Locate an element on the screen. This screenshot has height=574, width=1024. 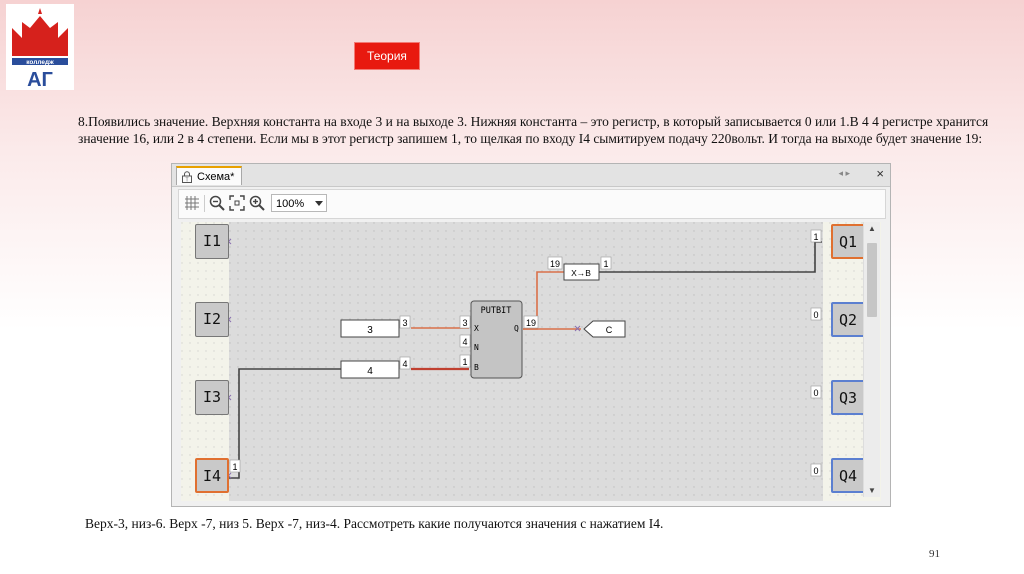
putbit-in-n-value: 4 is located at coordinates (464, 342).